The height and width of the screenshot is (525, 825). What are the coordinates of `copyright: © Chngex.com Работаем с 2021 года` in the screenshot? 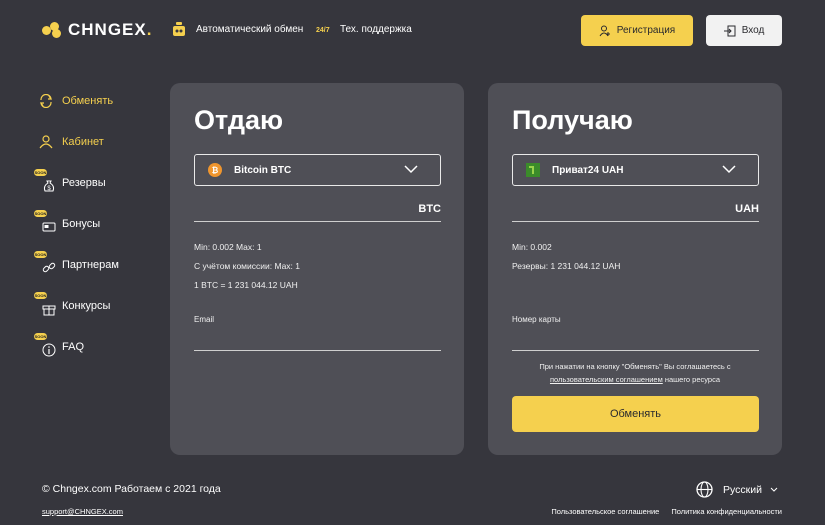 It's located at (131, 489).